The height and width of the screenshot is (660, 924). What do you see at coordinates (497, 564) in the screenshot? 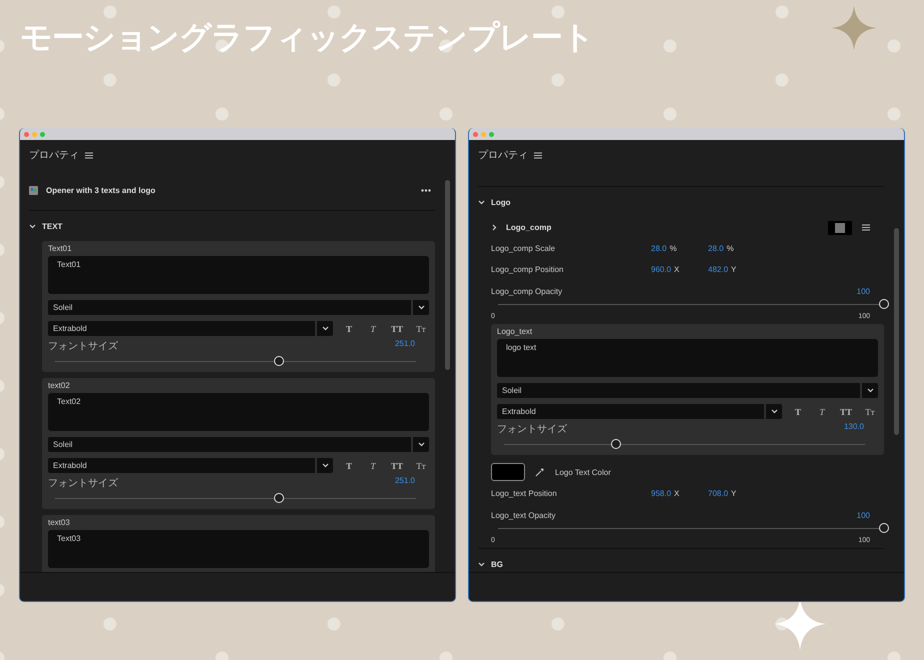
I see `section-title: BG` at bounding box center [497, 564].